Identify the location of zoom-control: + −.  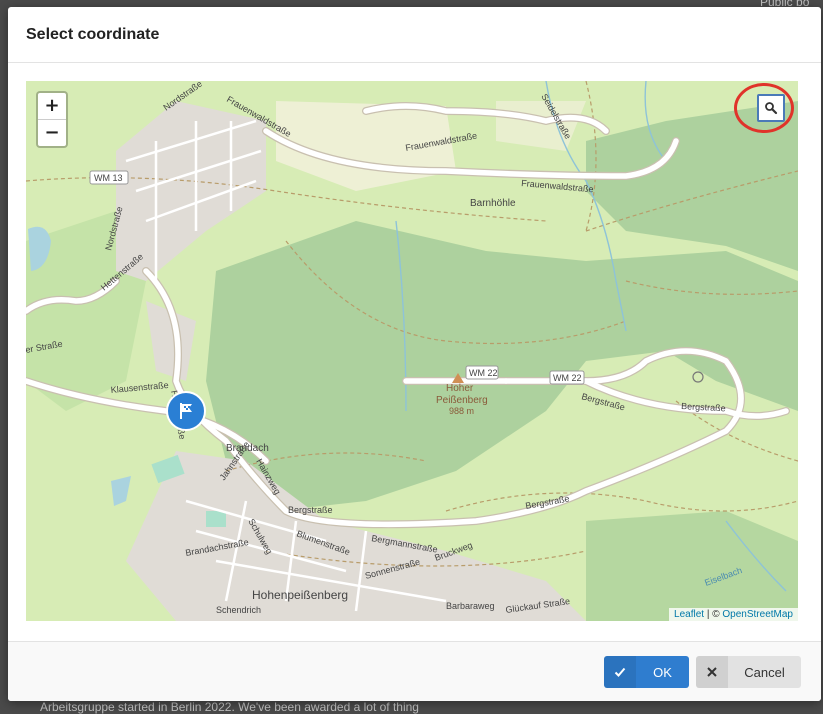
(52, 119).